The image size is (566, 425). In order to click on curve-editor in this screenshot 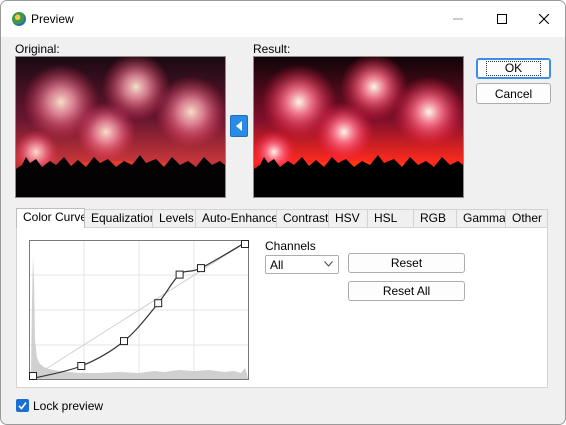, I will do `click(139, 310)`.